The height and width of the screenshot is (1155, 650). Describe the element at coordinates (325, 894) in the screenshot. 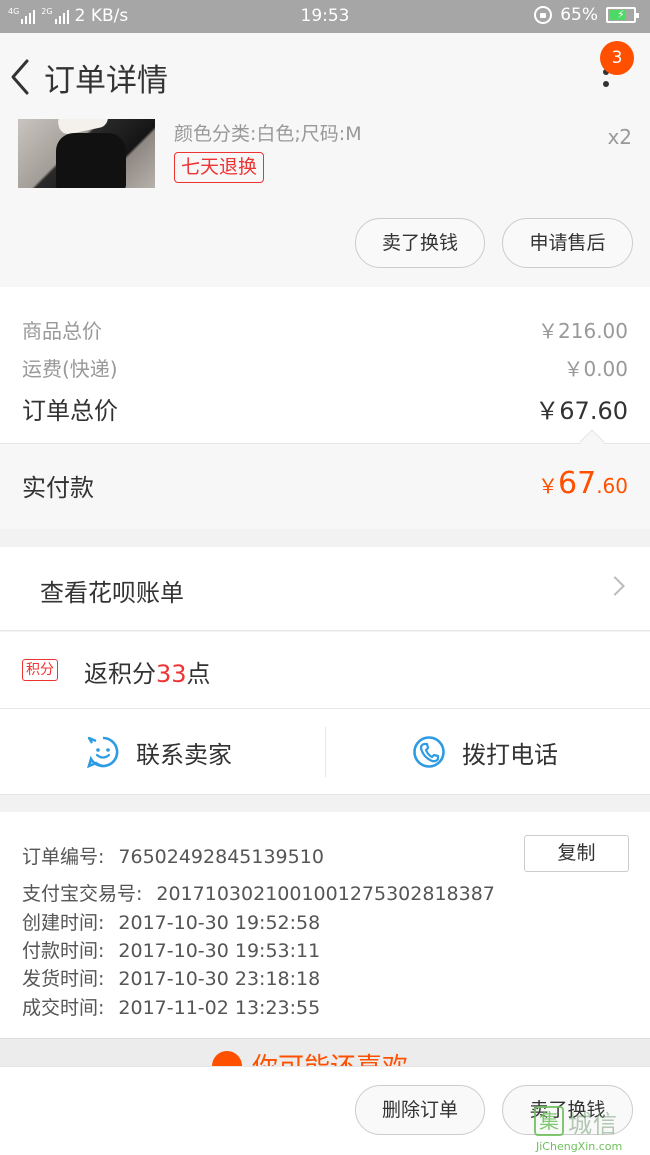

I see `alipay-trade-value: 2017103021001001275302818387` at that location.